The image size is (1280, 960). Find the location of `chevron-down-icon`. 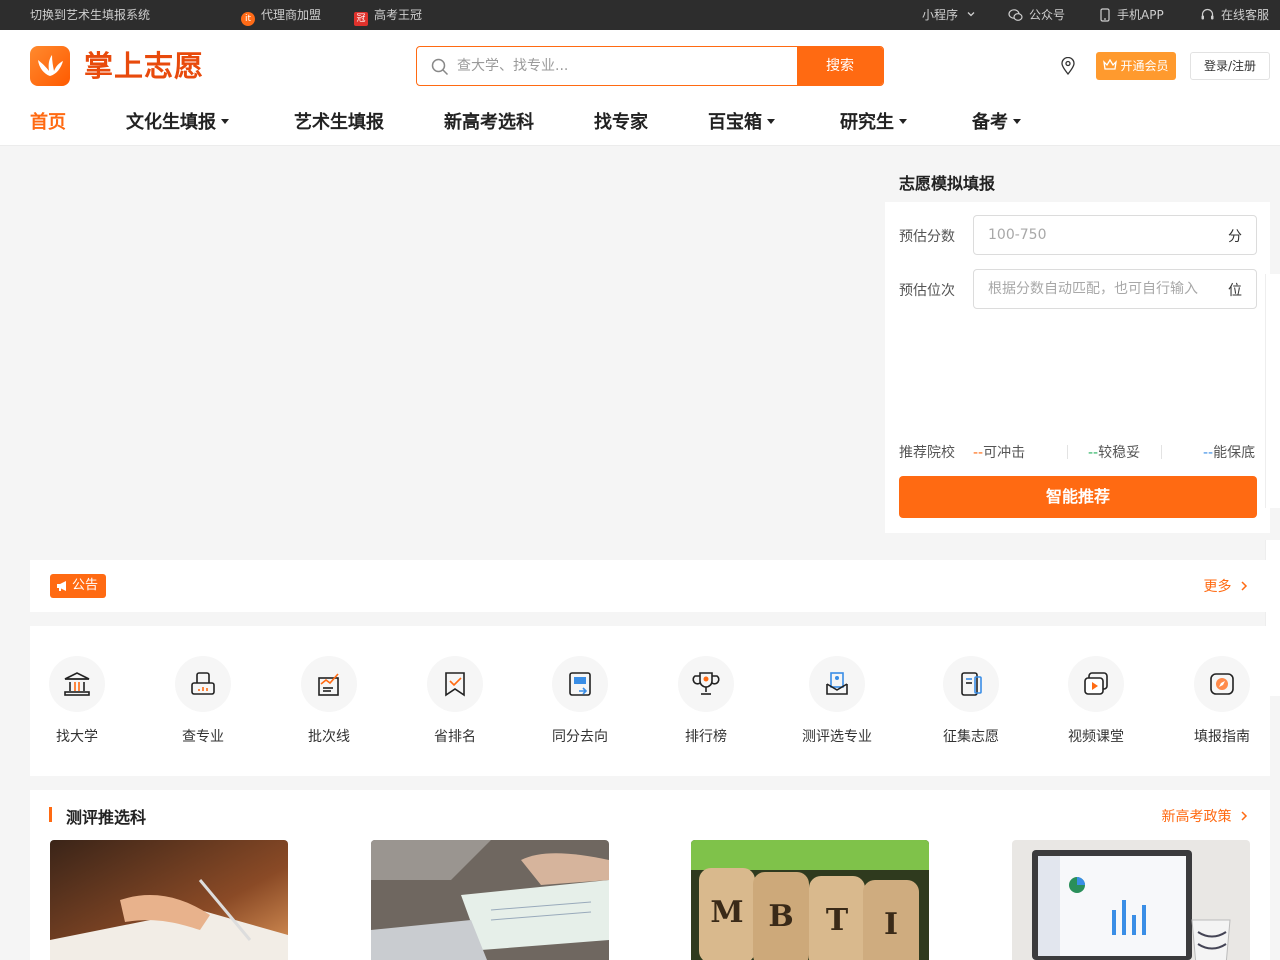

chevron-down-icon is located at coordinates (971, 14).